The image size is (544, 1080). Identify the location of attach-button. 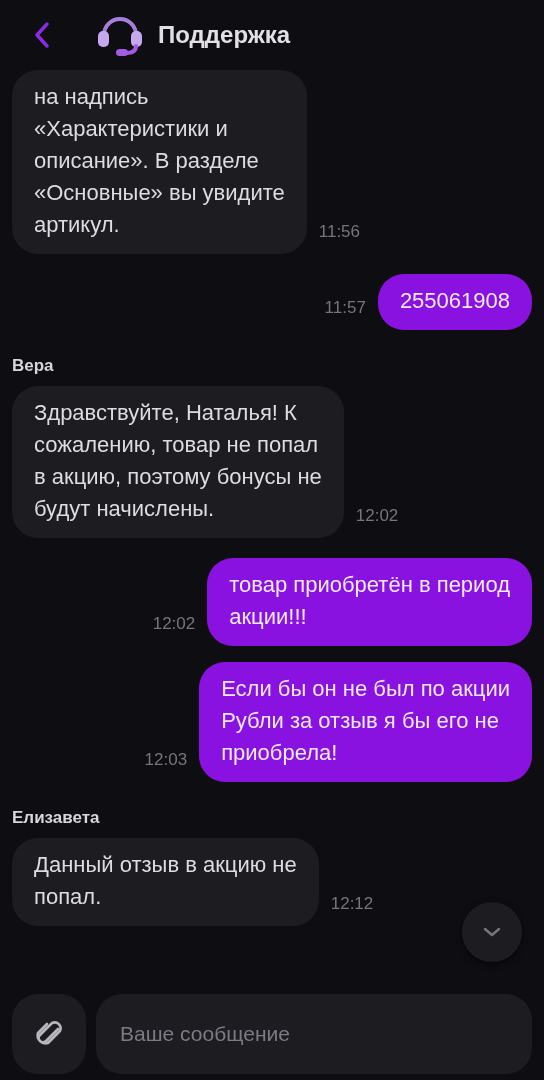
(49, 1034).